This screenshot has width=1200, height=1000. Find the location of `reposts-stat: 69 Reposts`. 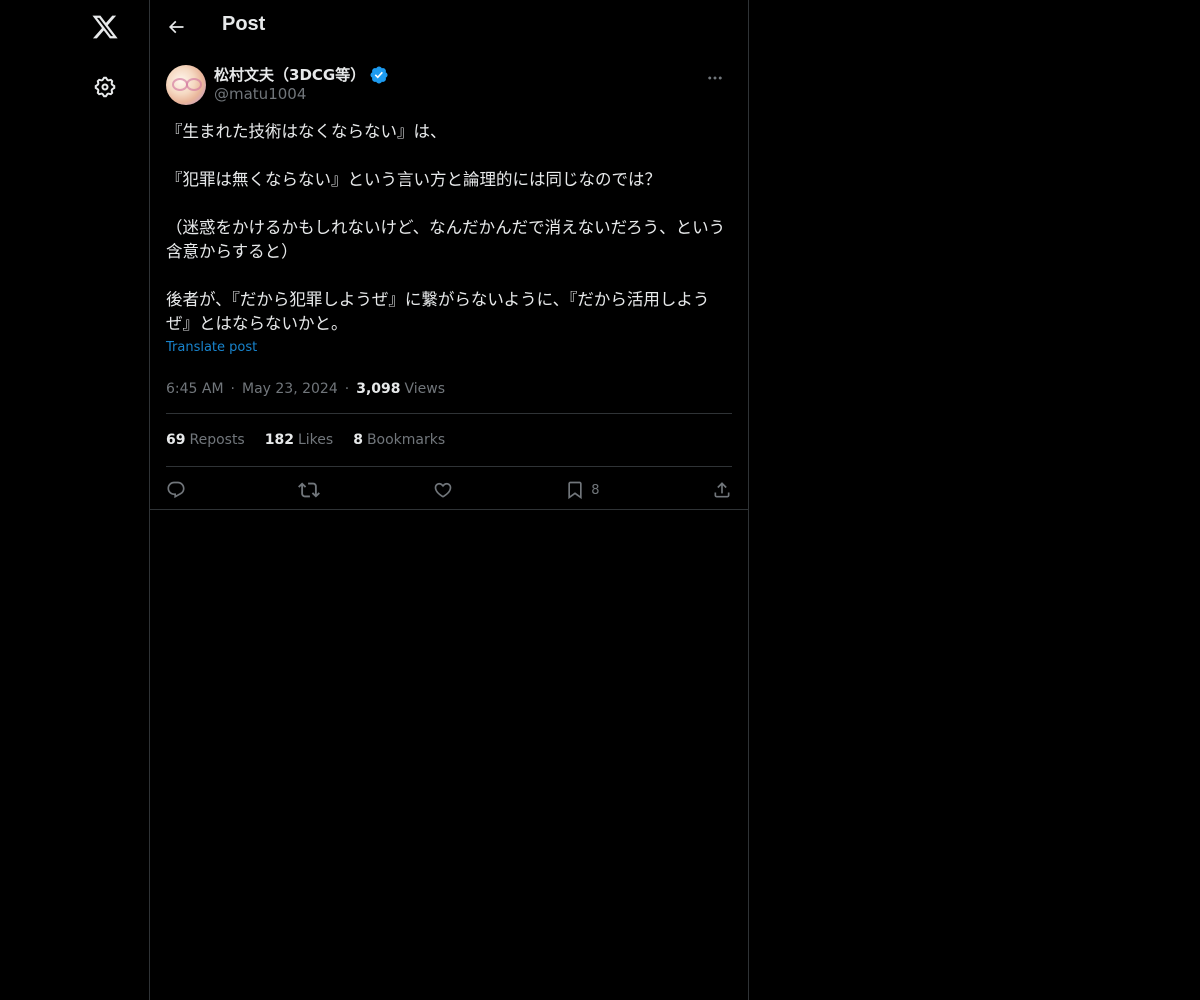

reposts-stat: 69 Reposts is located at coordinates (205, 440).